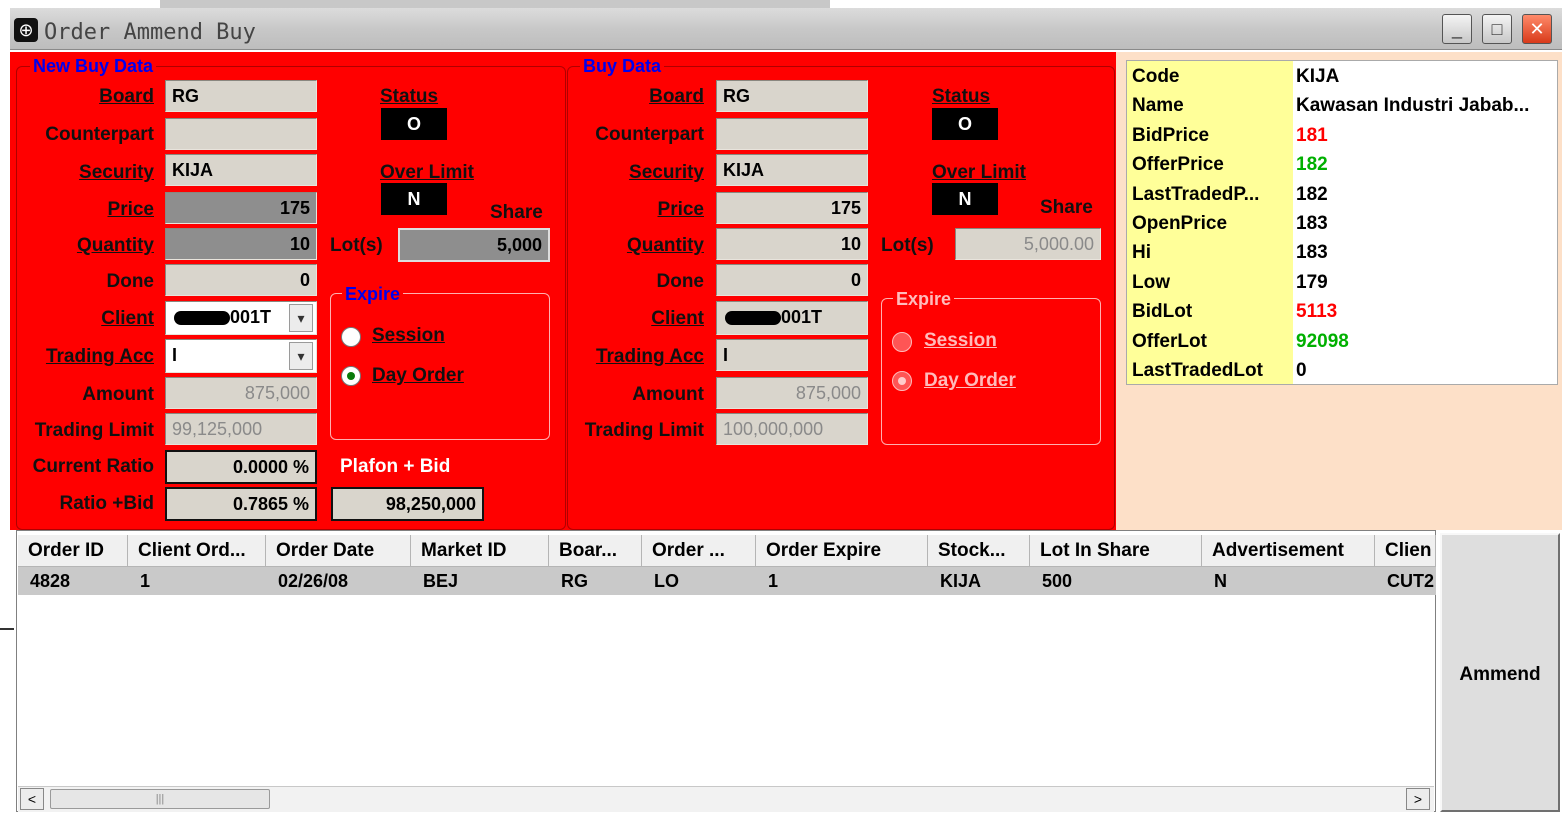 The width and height of the screenshot is (1564, 814). Describe the element at coordinates (1312, 194) in the screenshot. I see `quote-value: 182` at that location.